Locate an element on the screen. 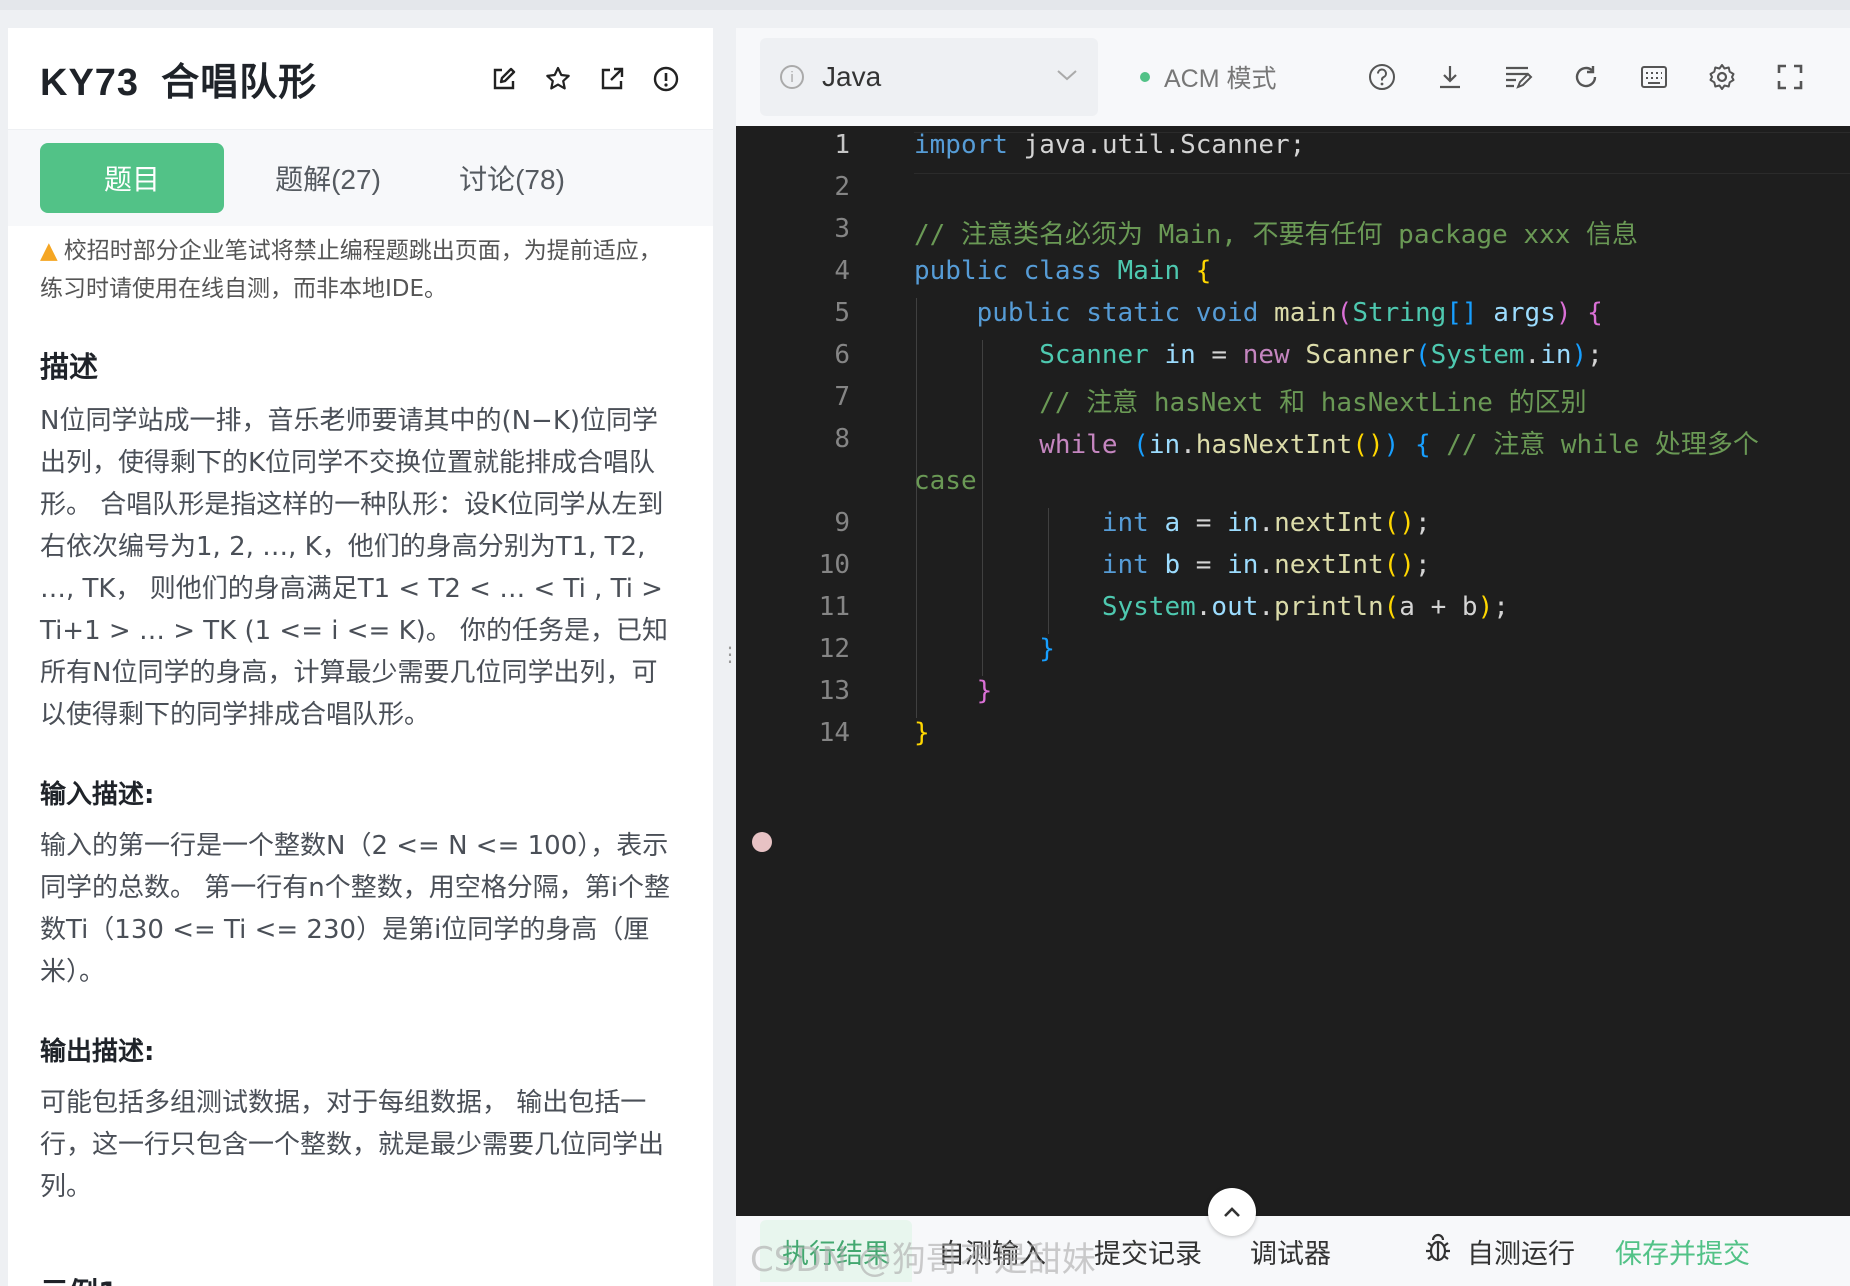 Image resolution: width=1850 pixels, height=1286 pixels. settings-icon is located at coordinates (1722, 77).